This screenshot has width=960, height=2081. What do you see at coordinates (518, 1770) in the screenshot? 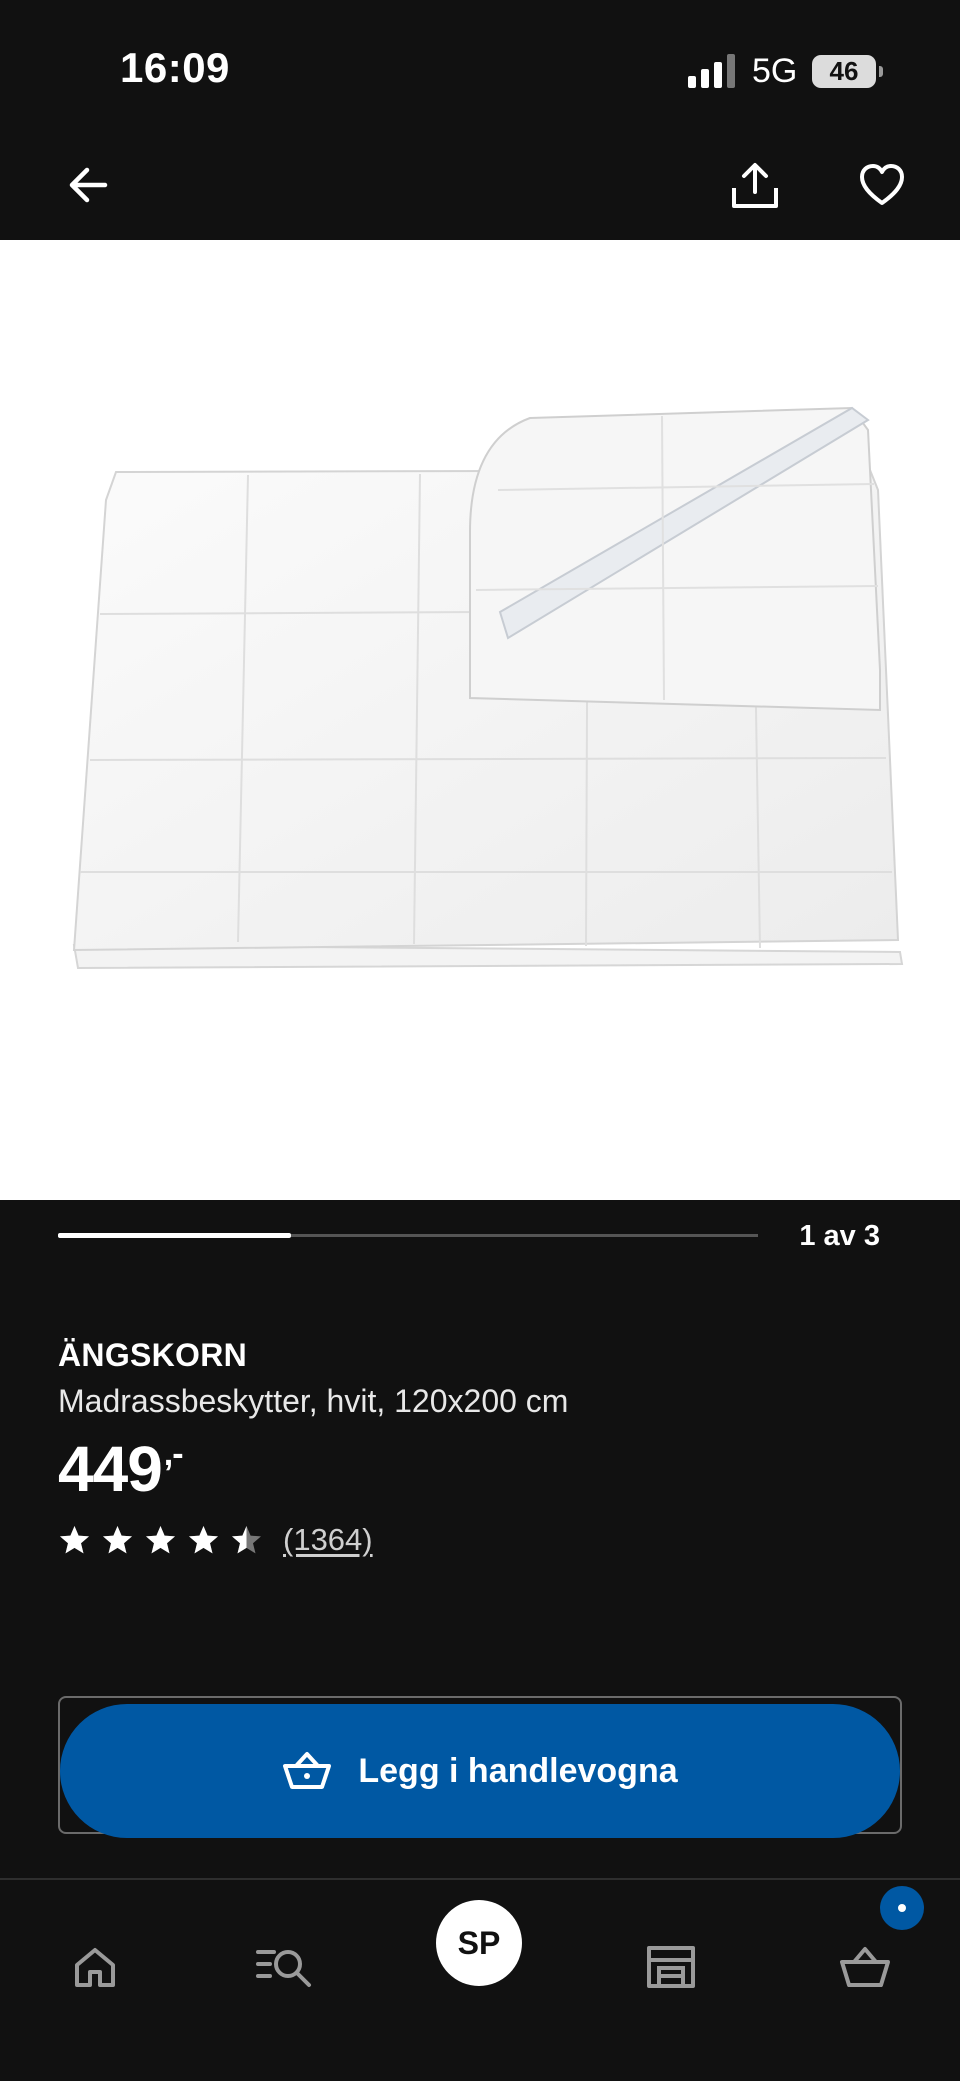
I see `add-to-cart-label: Legg i handlevogna` at bounding box center [518, 1770].